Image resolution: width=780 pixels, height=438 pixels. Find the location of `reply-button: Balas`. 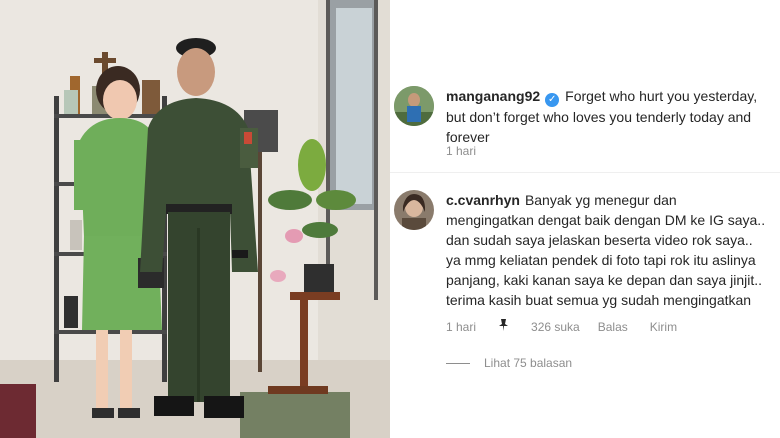

reply-button: Balas is located at coordinates (613, 327).